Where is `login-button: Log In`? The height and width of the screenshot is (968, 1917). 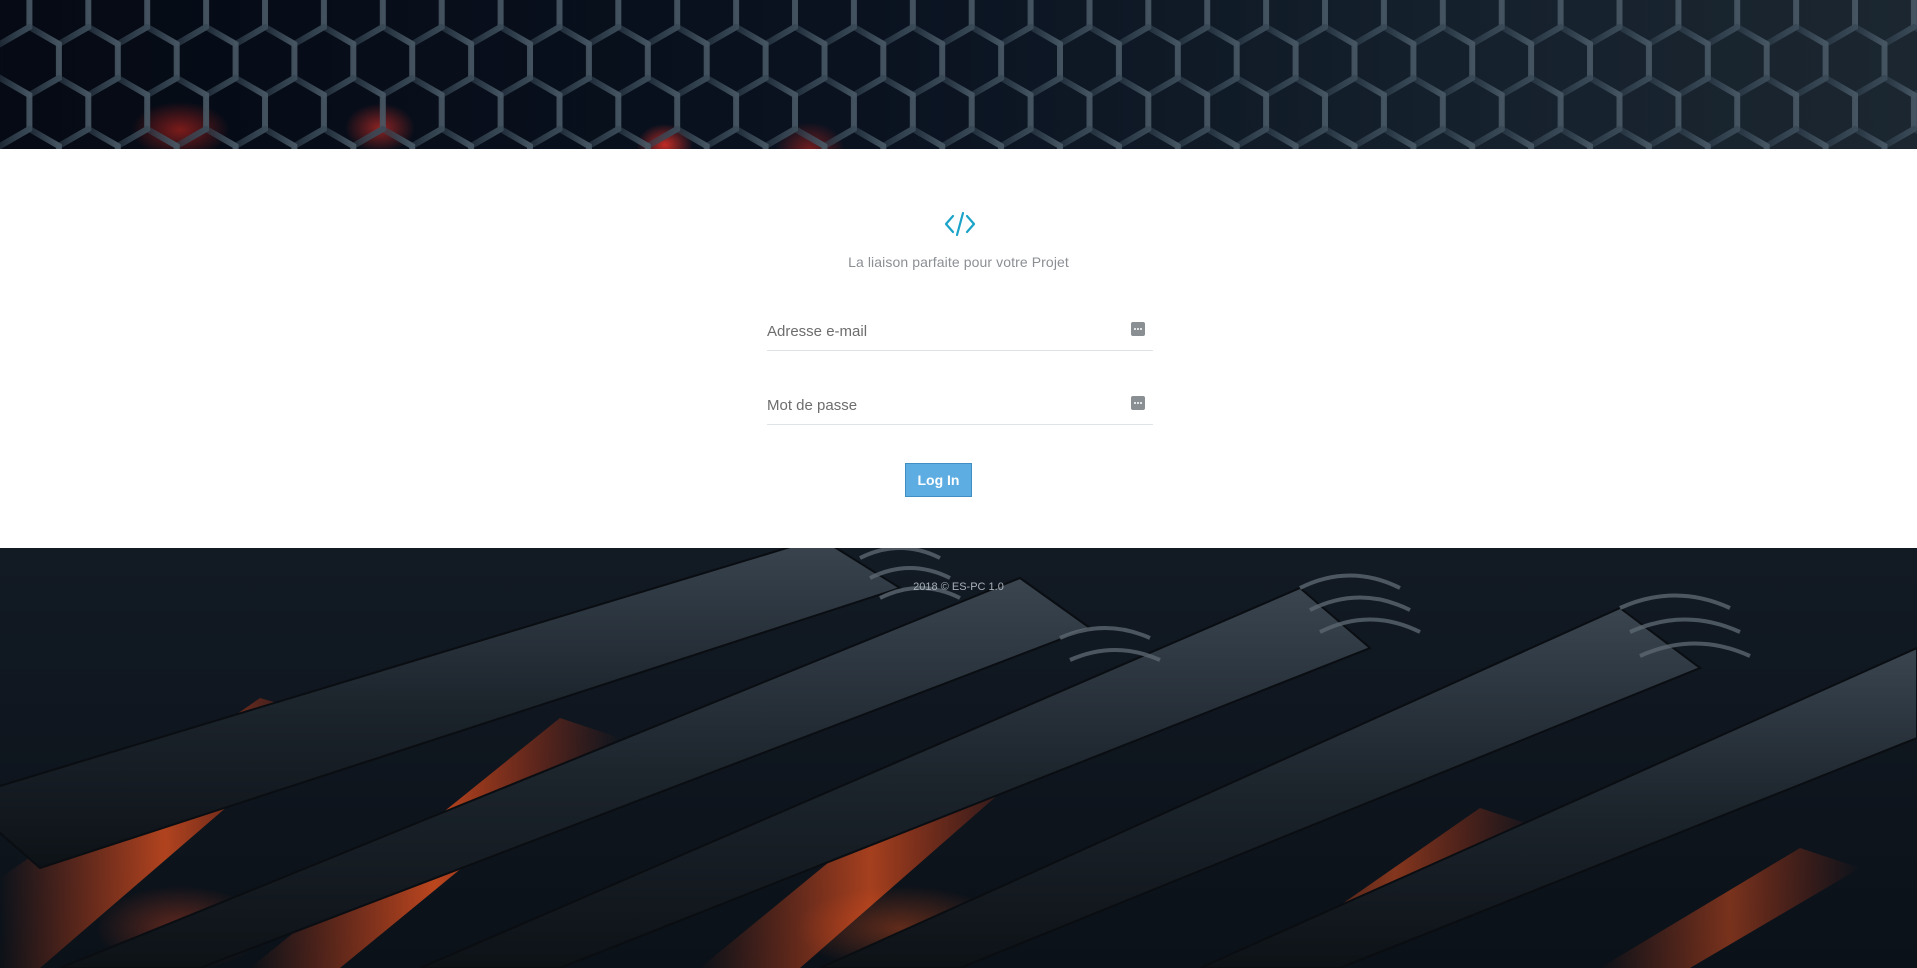 login-button: Log In is located at coordinates (938, 480).